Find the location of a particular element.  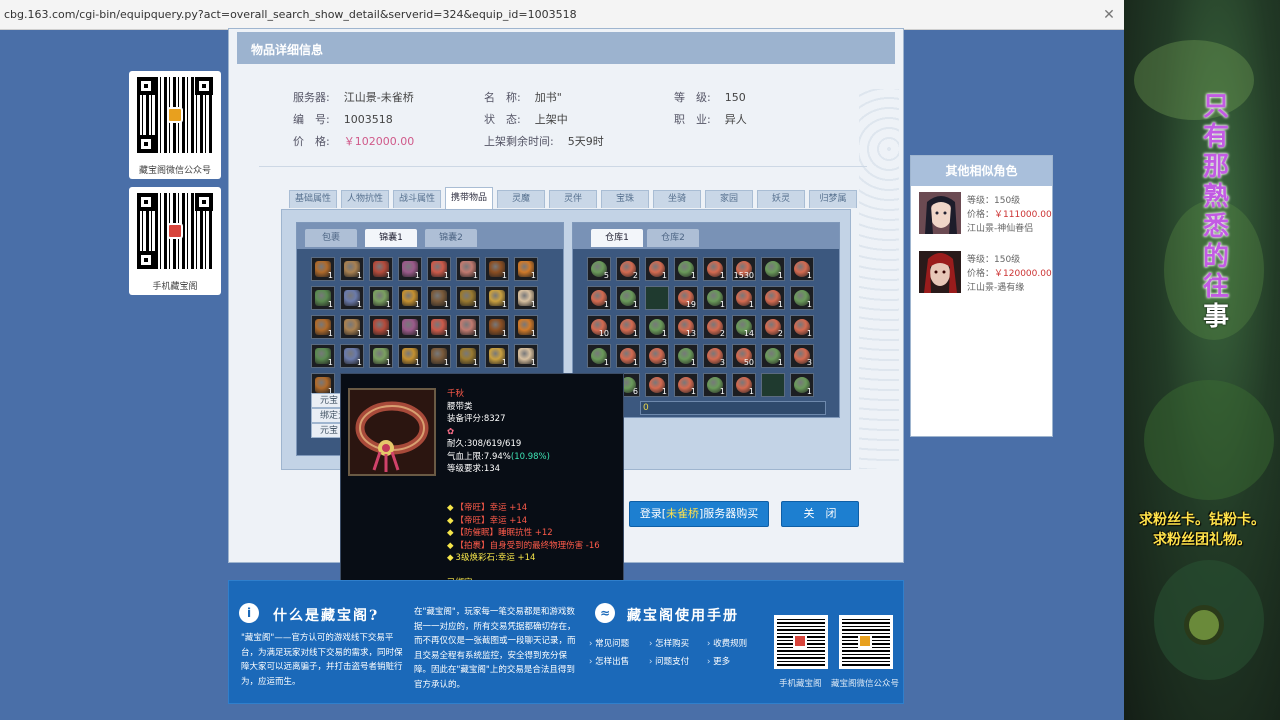

tab-4: 灵魔 is located at coordinates (521, 199).